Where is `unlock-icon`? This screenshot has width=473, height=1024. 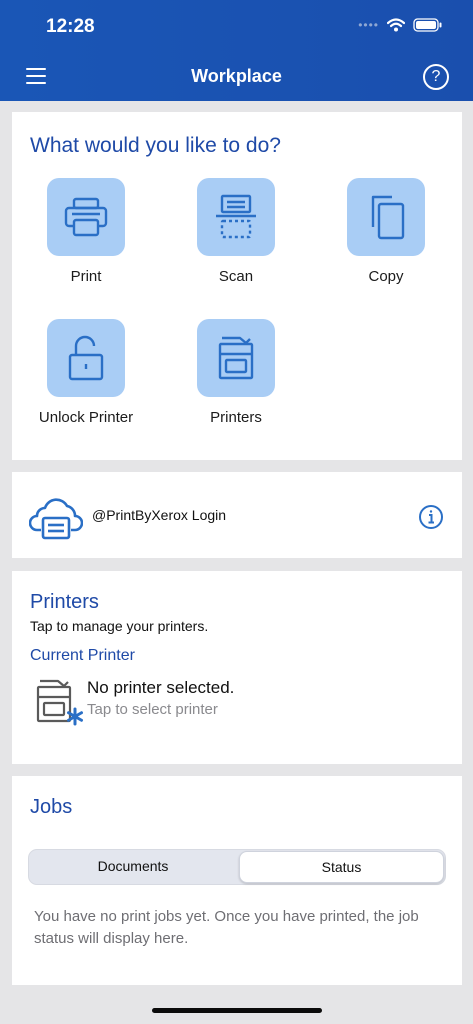
unlock-icon is located at coordinates (86, 358).